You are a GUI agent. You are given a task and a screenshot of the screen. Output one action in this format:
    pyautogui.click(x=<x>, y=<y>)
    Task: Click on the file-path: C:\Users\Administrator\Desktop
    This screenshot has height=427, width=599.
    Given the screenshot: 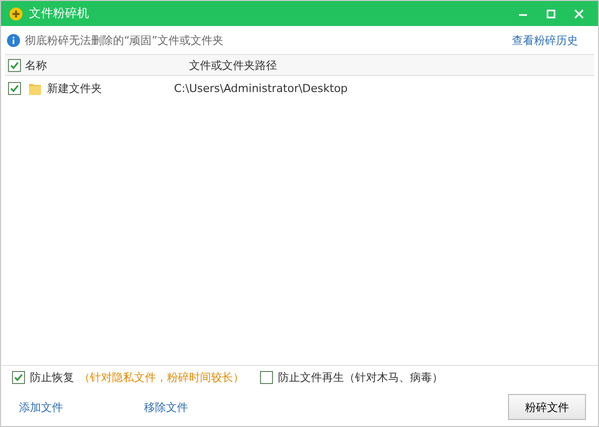 What is the action you would take?
    pyautogui.click(x=261, y=88)
    